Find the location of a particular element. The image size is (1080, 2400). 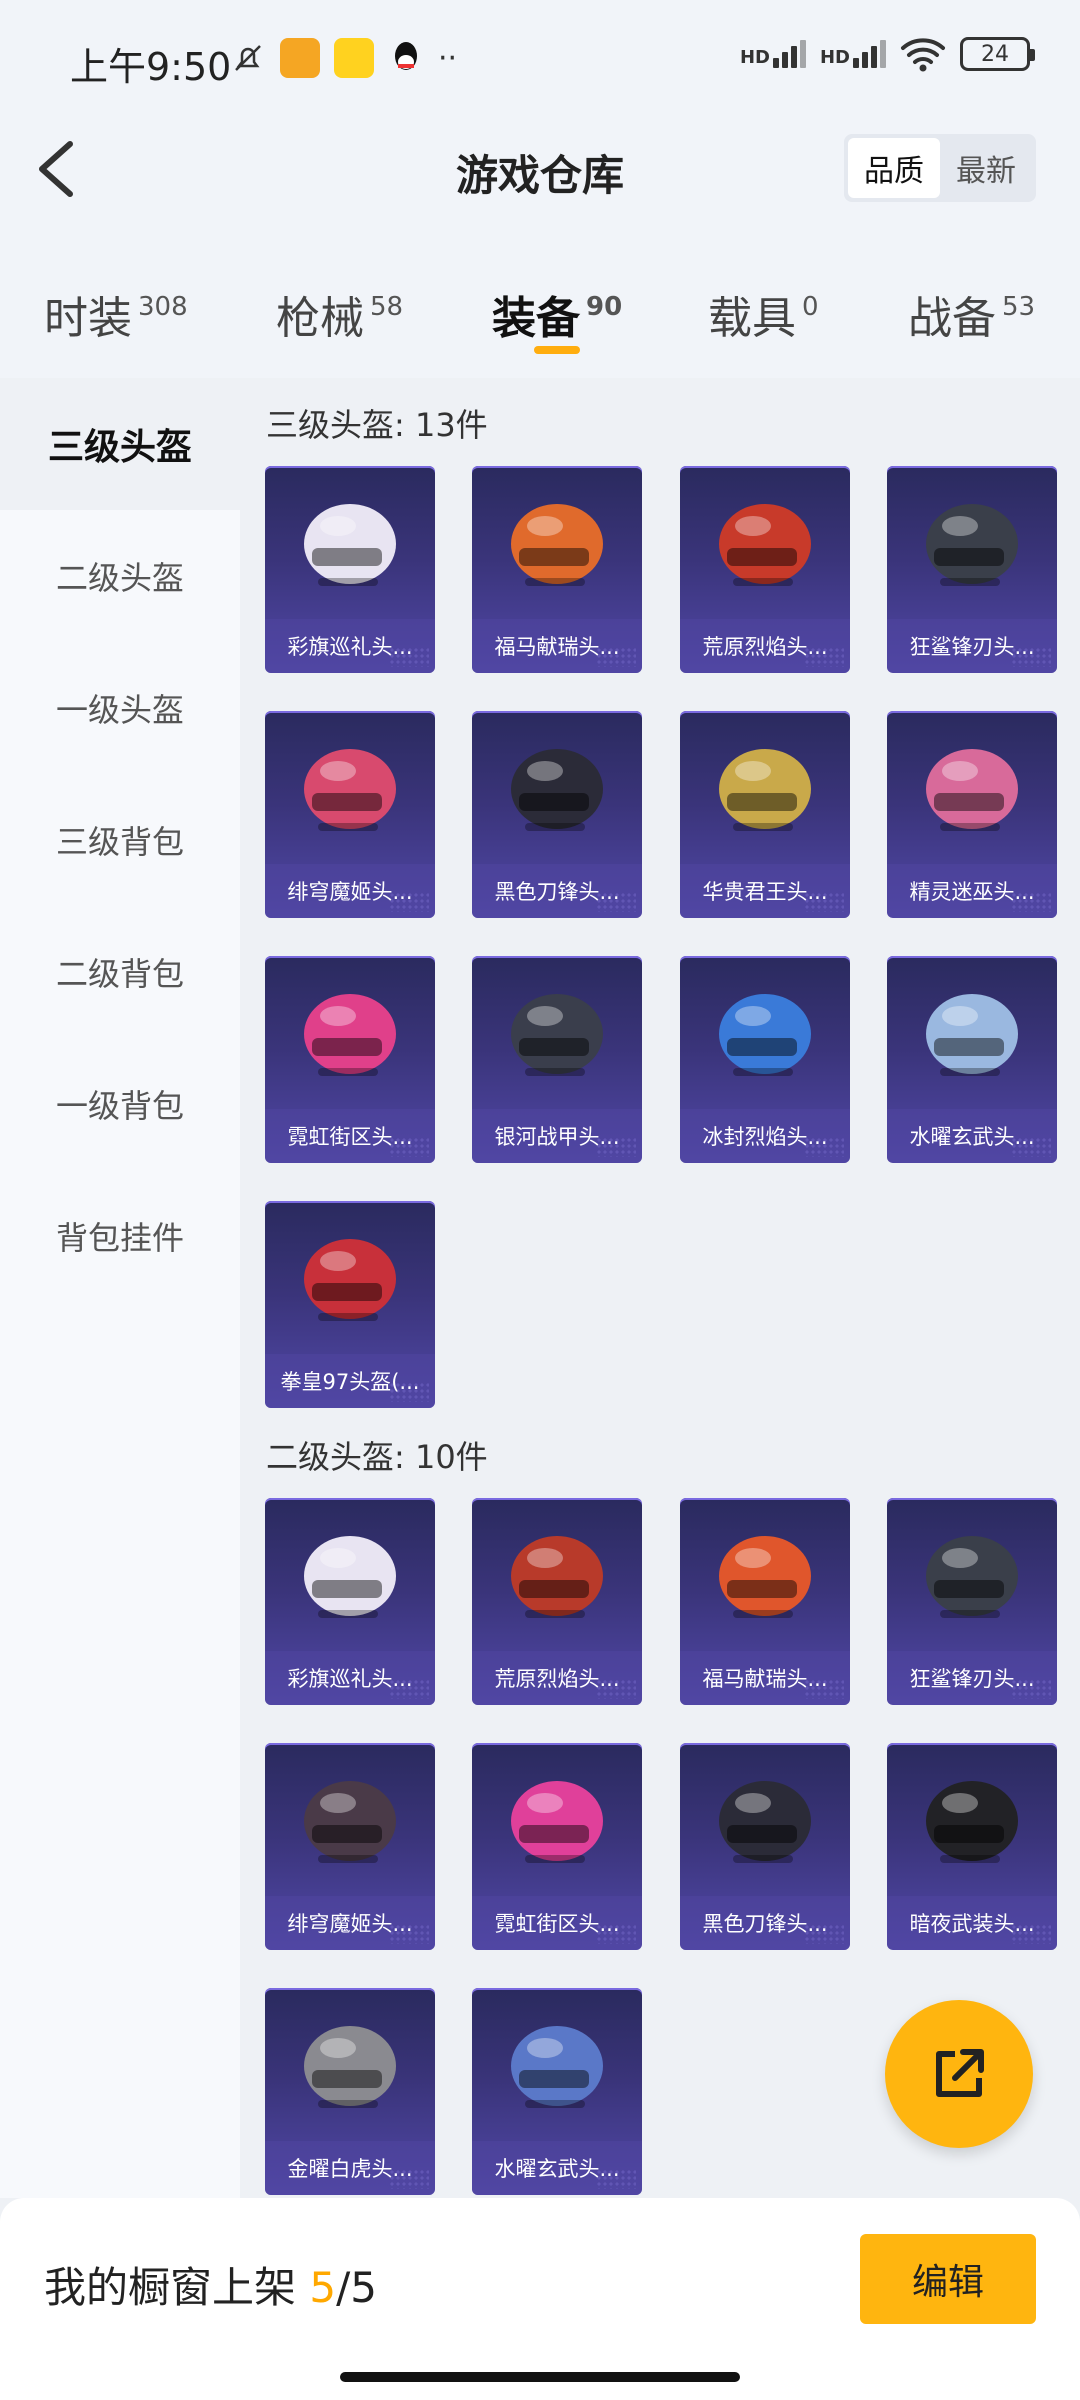

tab-firearms: 枪械 58 is located at coordinates (339, 314).